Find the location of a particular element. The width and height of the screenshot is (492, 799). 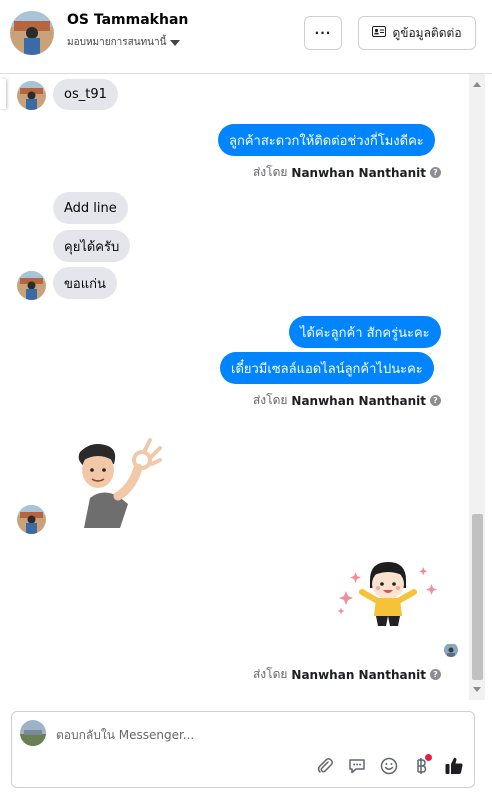

speech-bubble-icon is located at coordinates (357, 766).